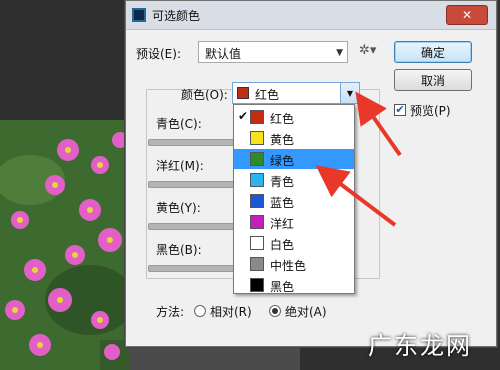 The image size is (500, 370). I want to click on watermark-text: 广东龙网, so click(420, 346).